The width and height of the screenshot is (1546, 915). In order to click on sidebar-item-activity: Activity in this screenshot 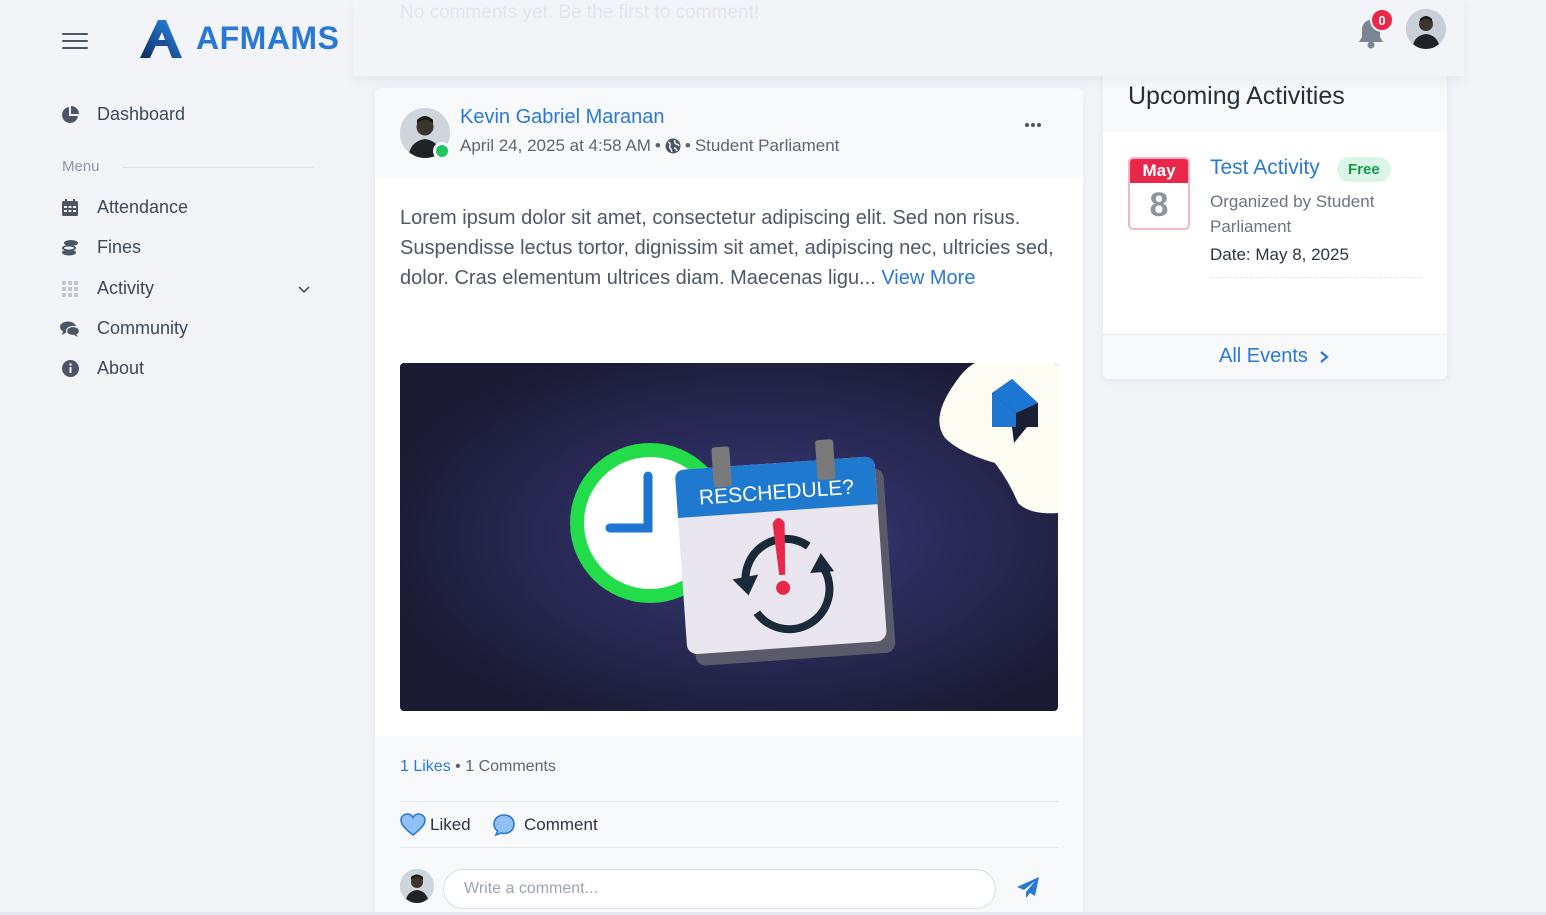, I will do `click(107, 288)`.